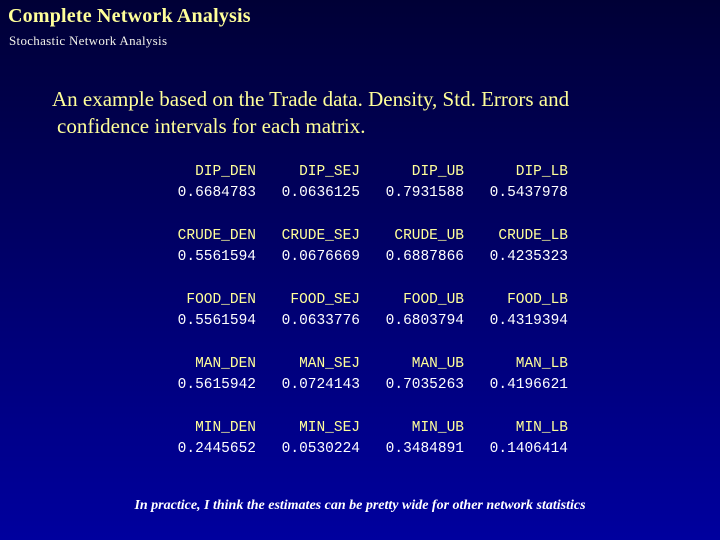 The height and width of the screenshot is (540, 720). What do you see at coordinates (211, 126) in the screenshot?
I see `lead-paragraph-line-2: confidence intervals for each matrix.` at bounding box center [211, 126].